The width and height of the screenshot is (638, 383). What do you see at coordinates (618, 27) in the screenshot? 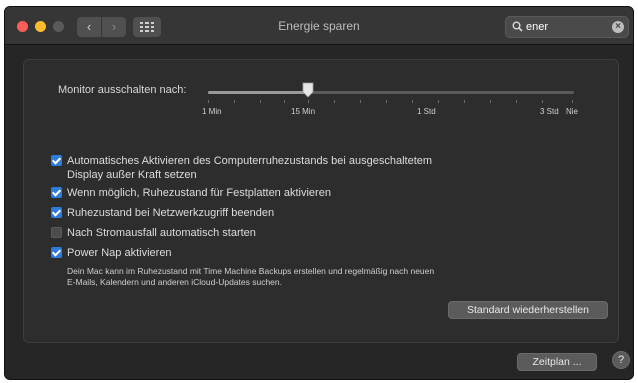
I see `clear-search-icon: ×` at bounding box center [618, 27].